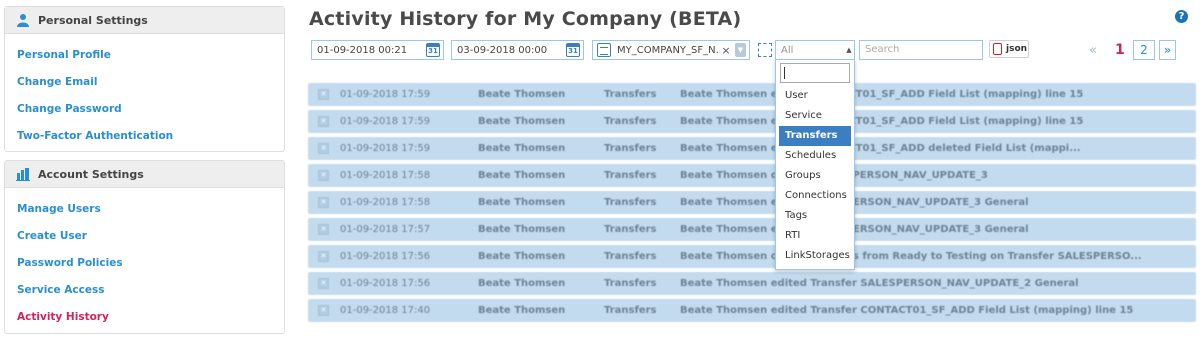 This screenshot has width=1200, height=343. What do you see at coordinates (1144, 50) in the screenshot?
I see `pagination-page-2: 2` at bounding box center [1144, 50].